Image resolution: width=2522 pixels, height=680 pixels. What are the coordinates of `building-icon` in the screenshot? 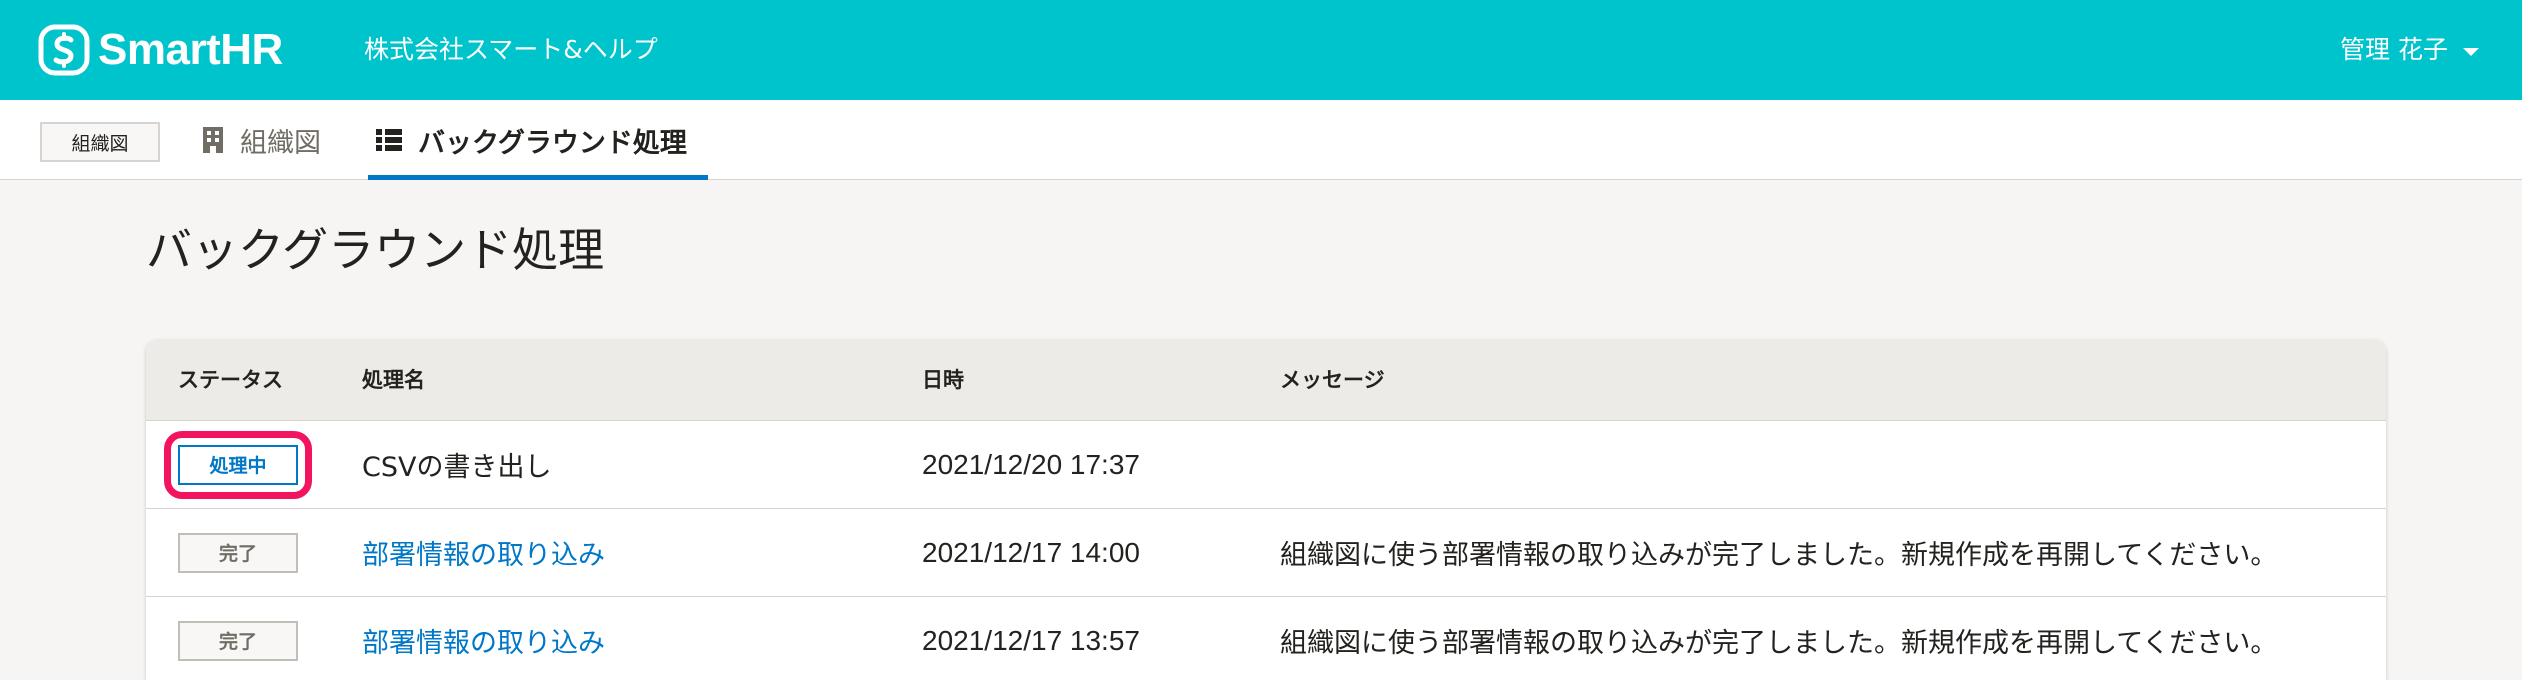 It's located at (213, 140).